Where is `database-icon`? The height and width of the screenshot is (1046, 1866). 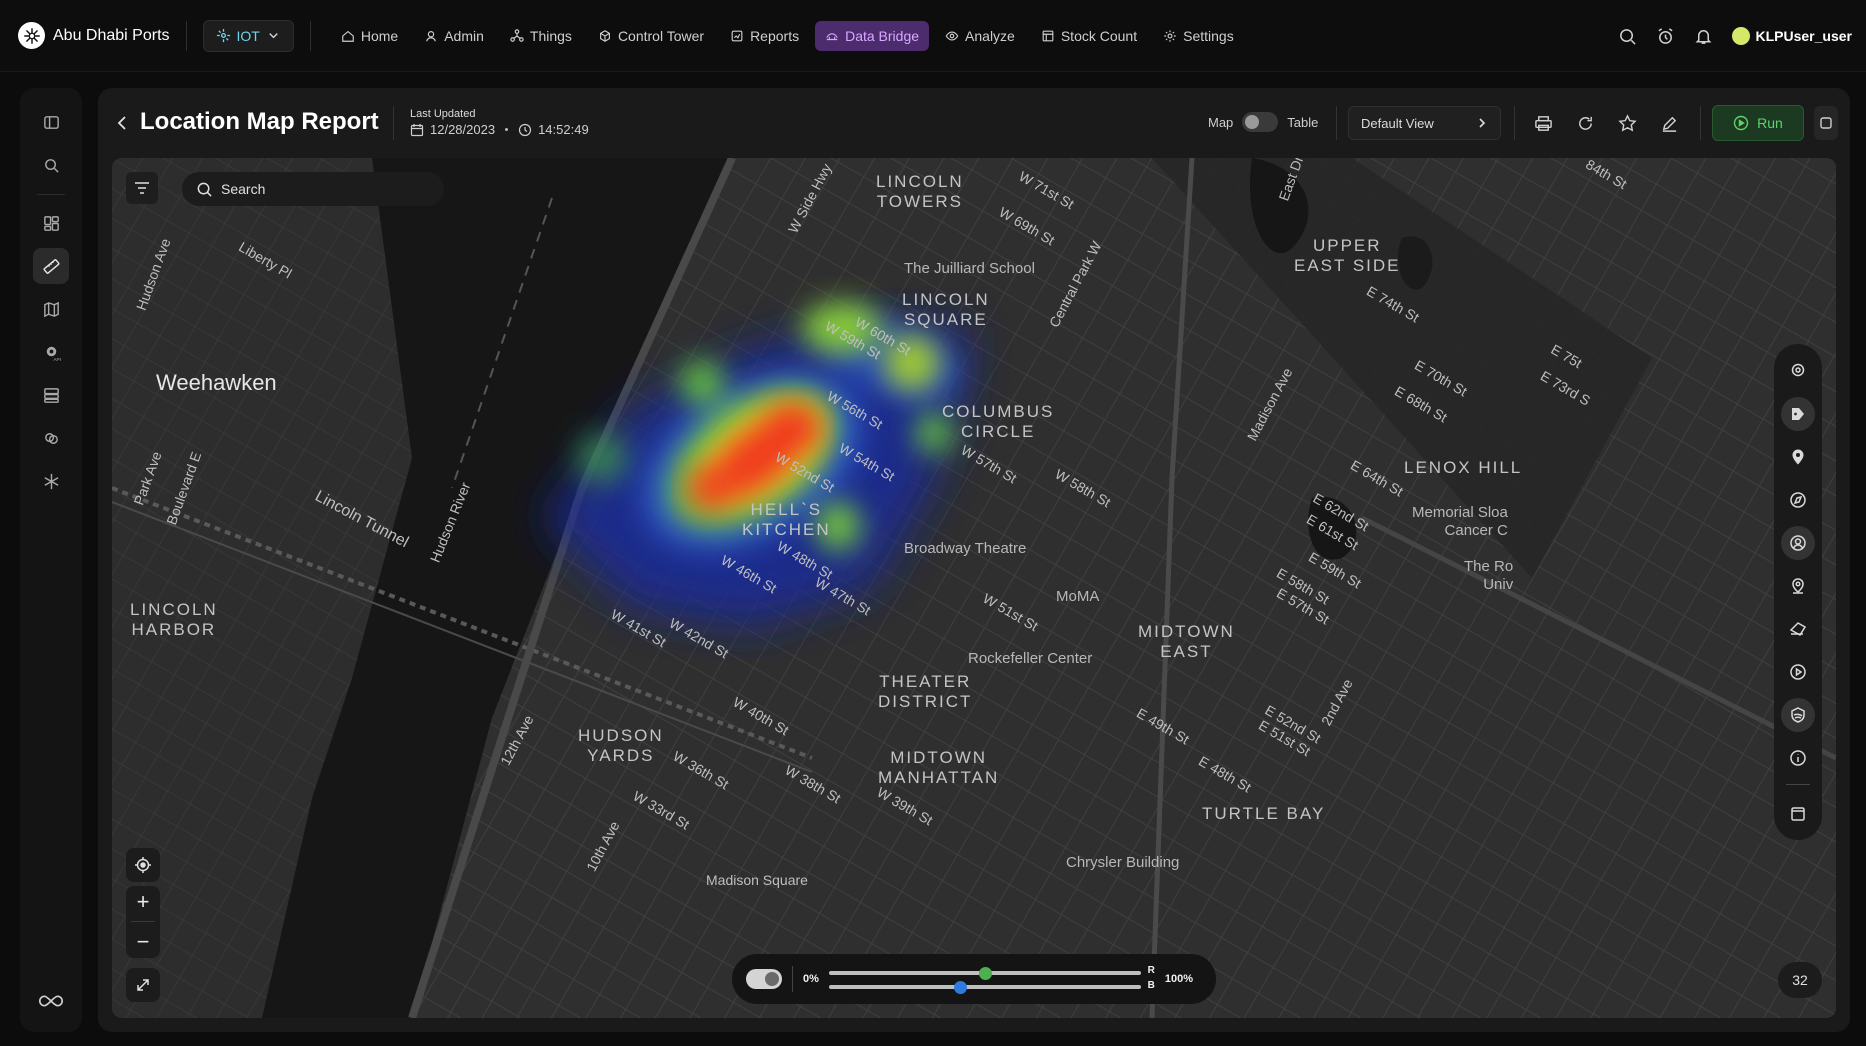 database-icon is located at coordinates (51, 395).